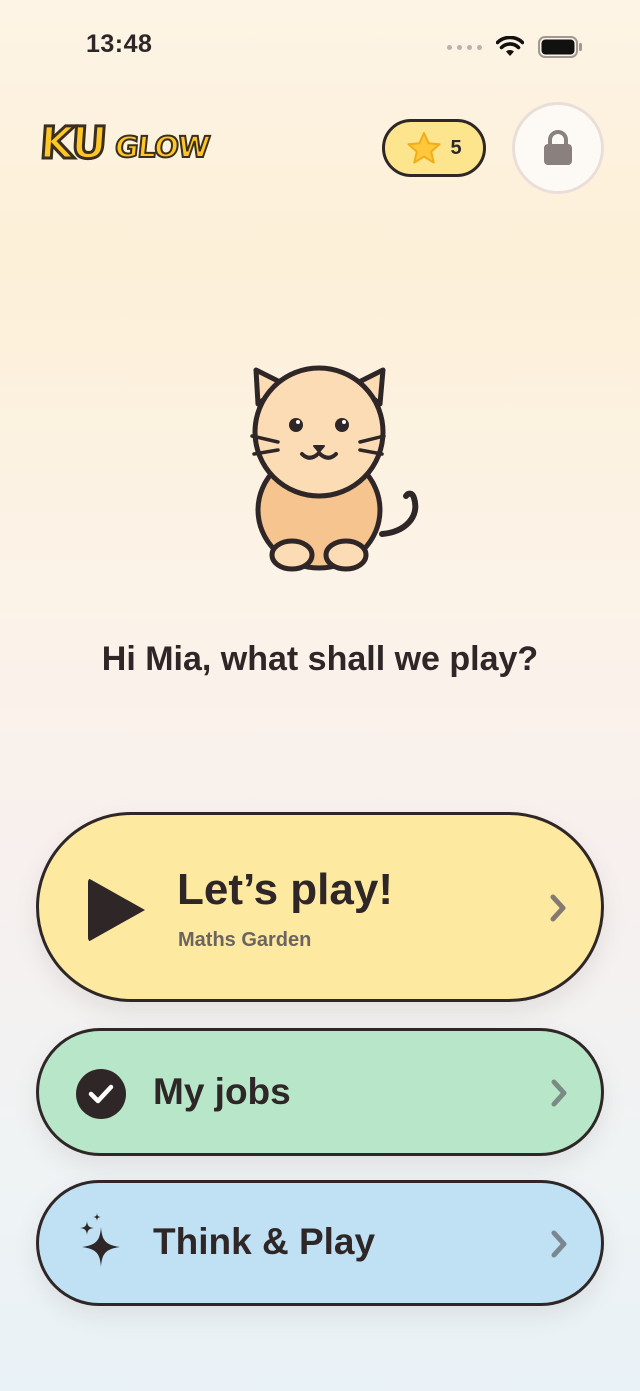 Image resolution: width=640 pixels, height=1391 pixels. I want to click on star-counter: 5, so click(434, 148).